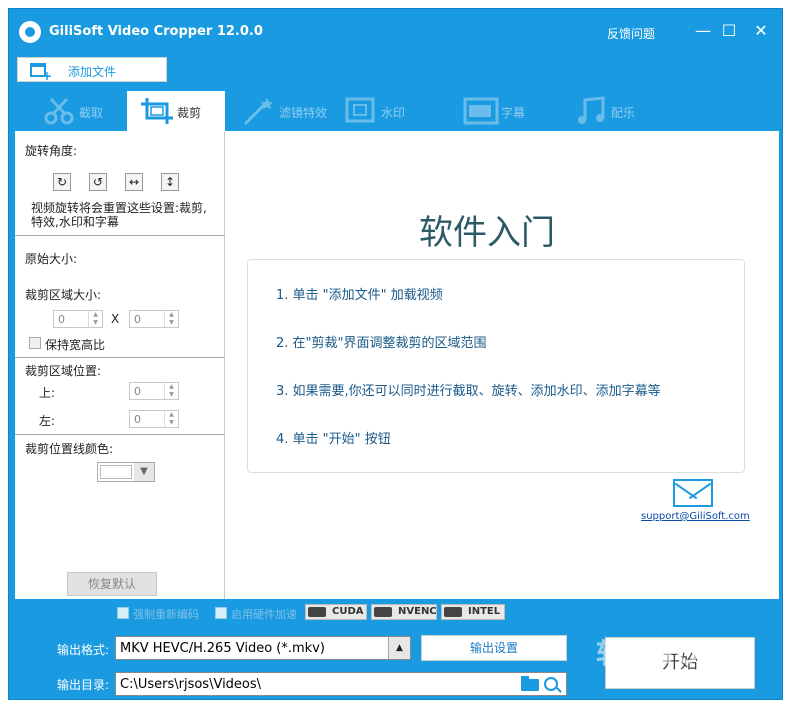 Image resolution: width=793 pixels, height=704 pixels. What do you see at coordinates (83, 650) in the screenshot?
I see `format-label: 输出格式:` at bounding box center [83, 650].